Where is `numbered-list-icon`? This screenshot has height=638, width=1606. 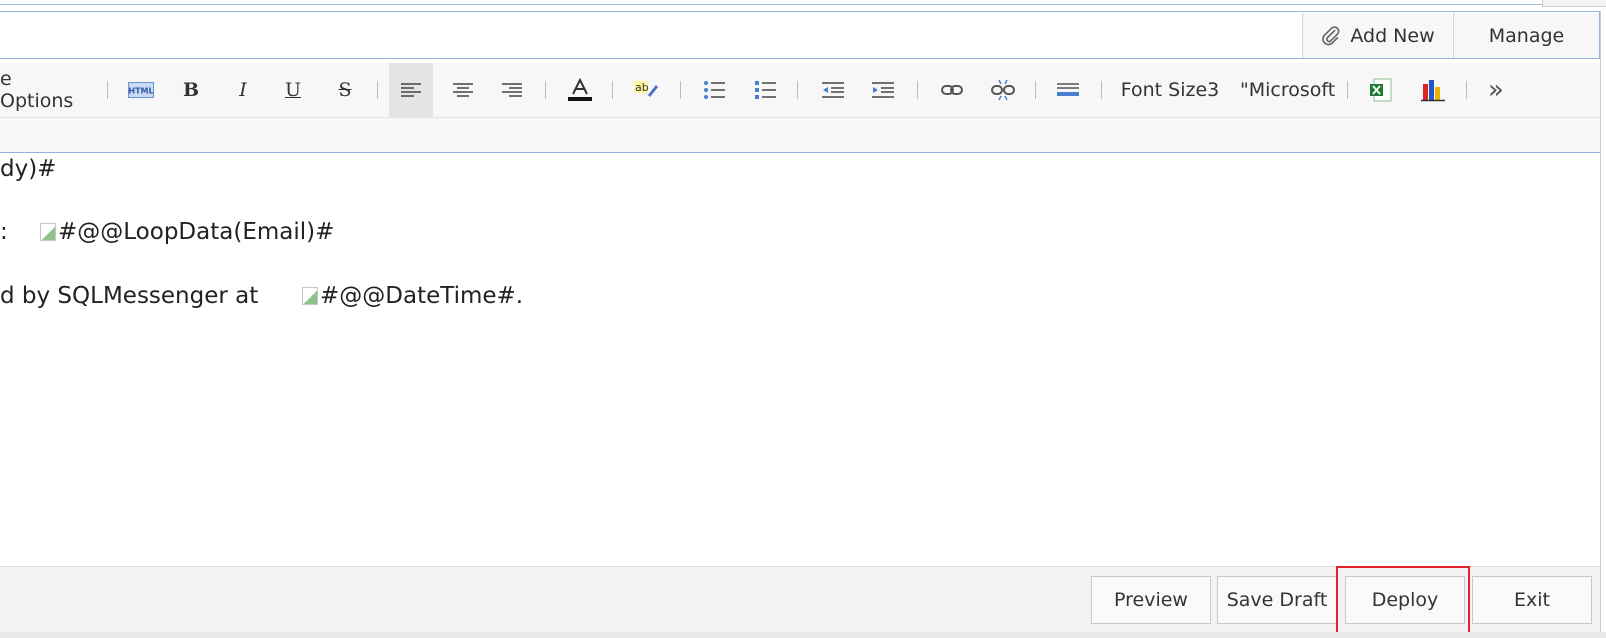 numbered-list-icon is located at coordinates (765, 90).